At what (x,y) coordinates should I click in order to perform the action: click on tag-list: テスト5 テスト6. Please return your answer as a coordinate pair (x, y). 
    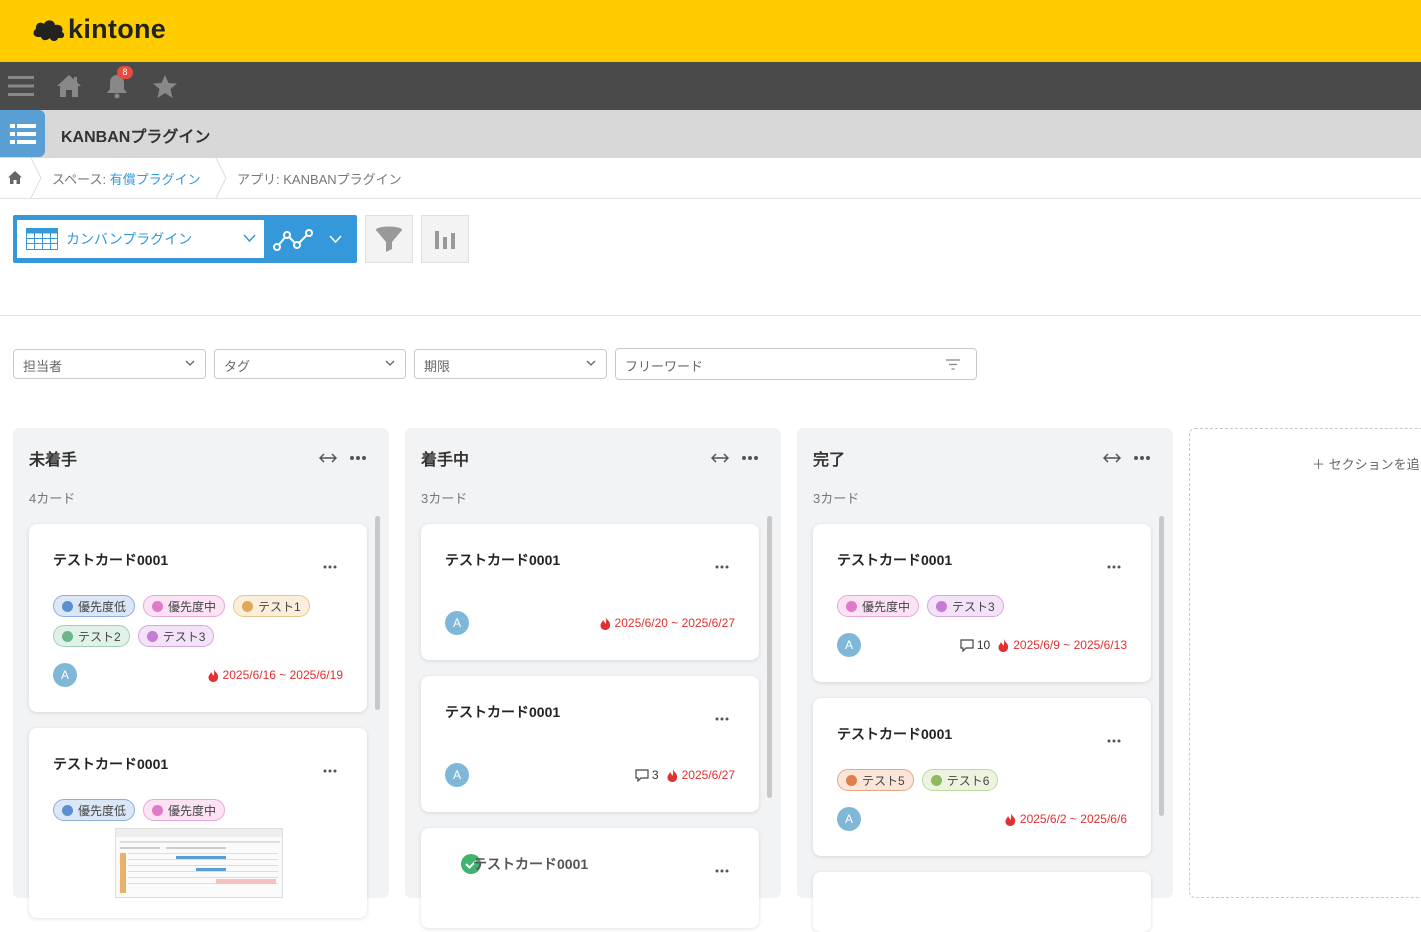
    Looking at the image, I should click on (987, 780).